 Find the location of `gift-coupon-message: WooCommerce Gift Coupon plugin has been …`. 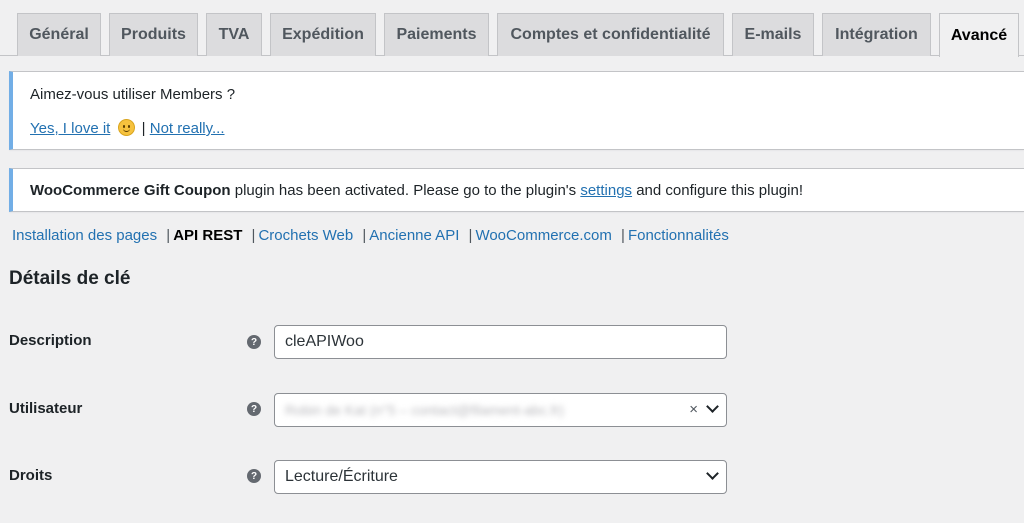

gift-coupon-message: WooCommerce Gift Coupon plugin has been … is located at coordinates (416, 190).